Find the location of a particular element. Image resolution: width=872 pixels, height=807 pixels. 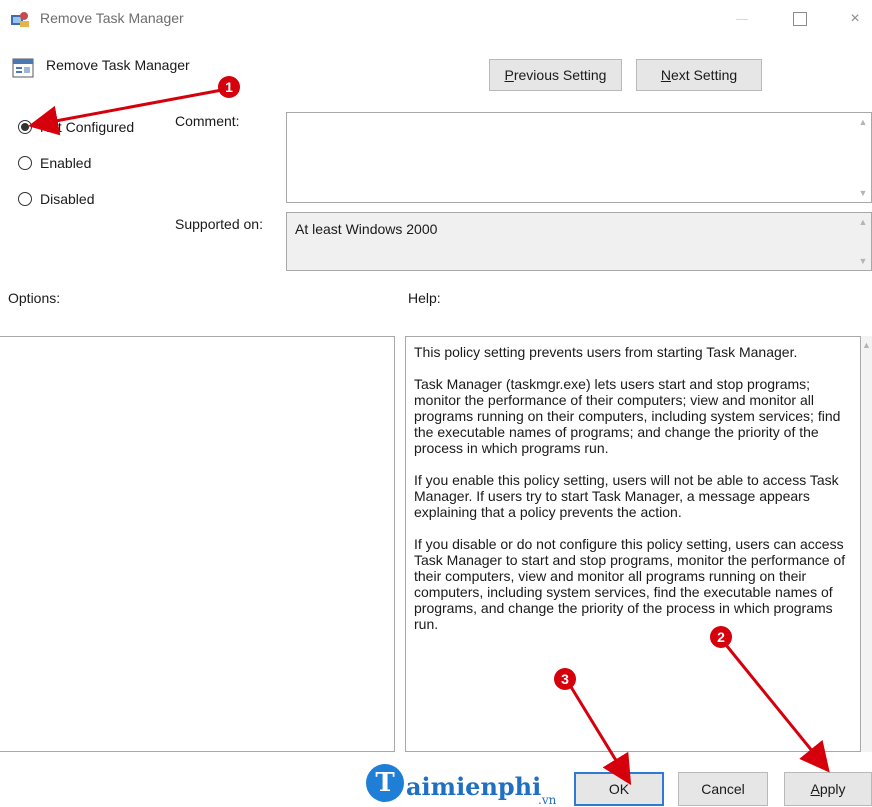

annotation-badge-1: 1 is located at coordinates (229, 87).